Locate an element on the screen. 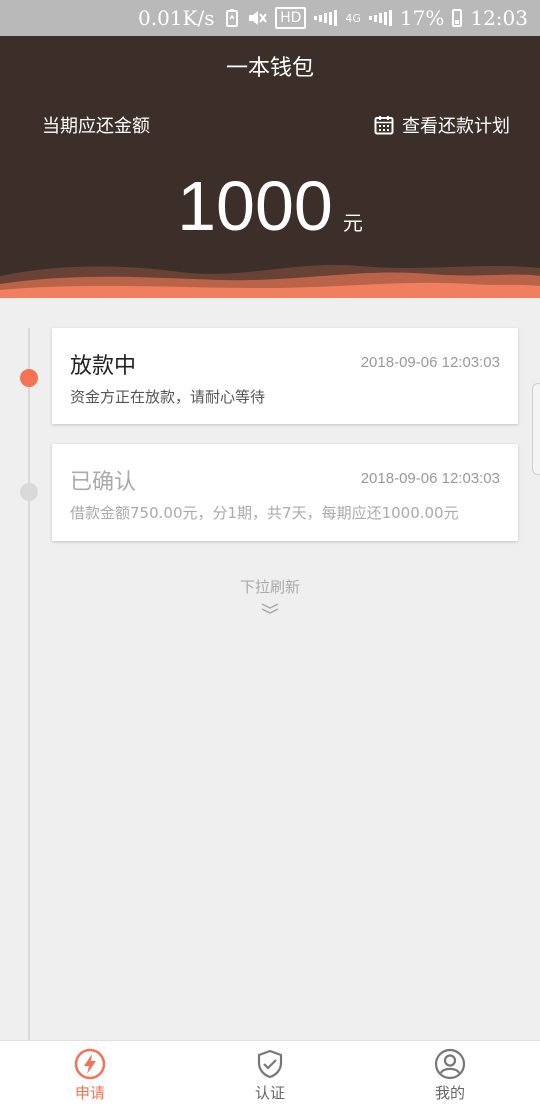  calendar-icon is located at coordinates (384, 125).